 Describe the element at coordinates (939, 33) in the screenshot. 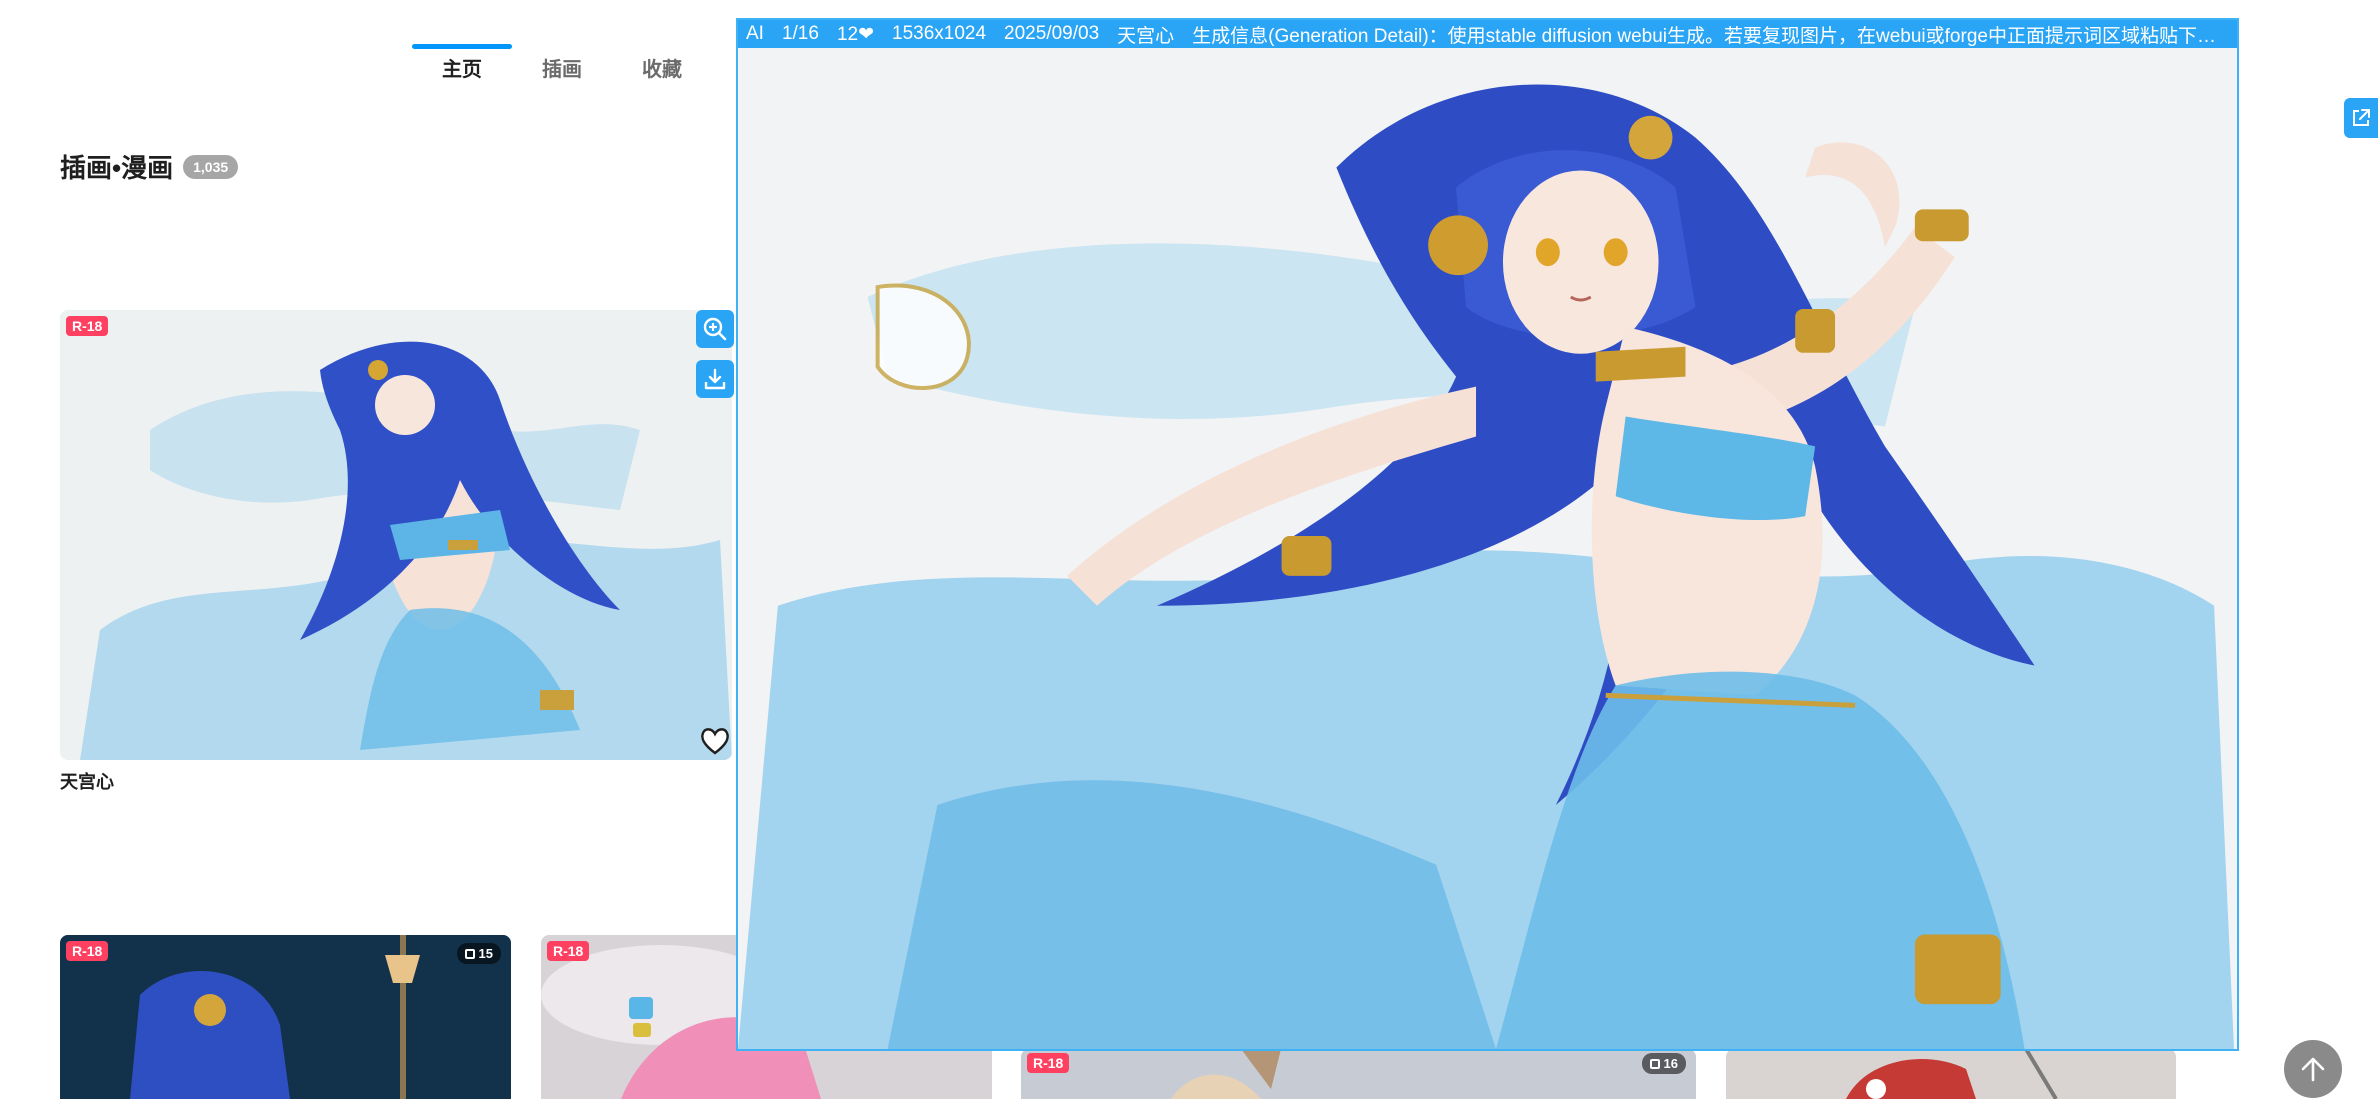

I see `image-size: 1536x1024` at that location.